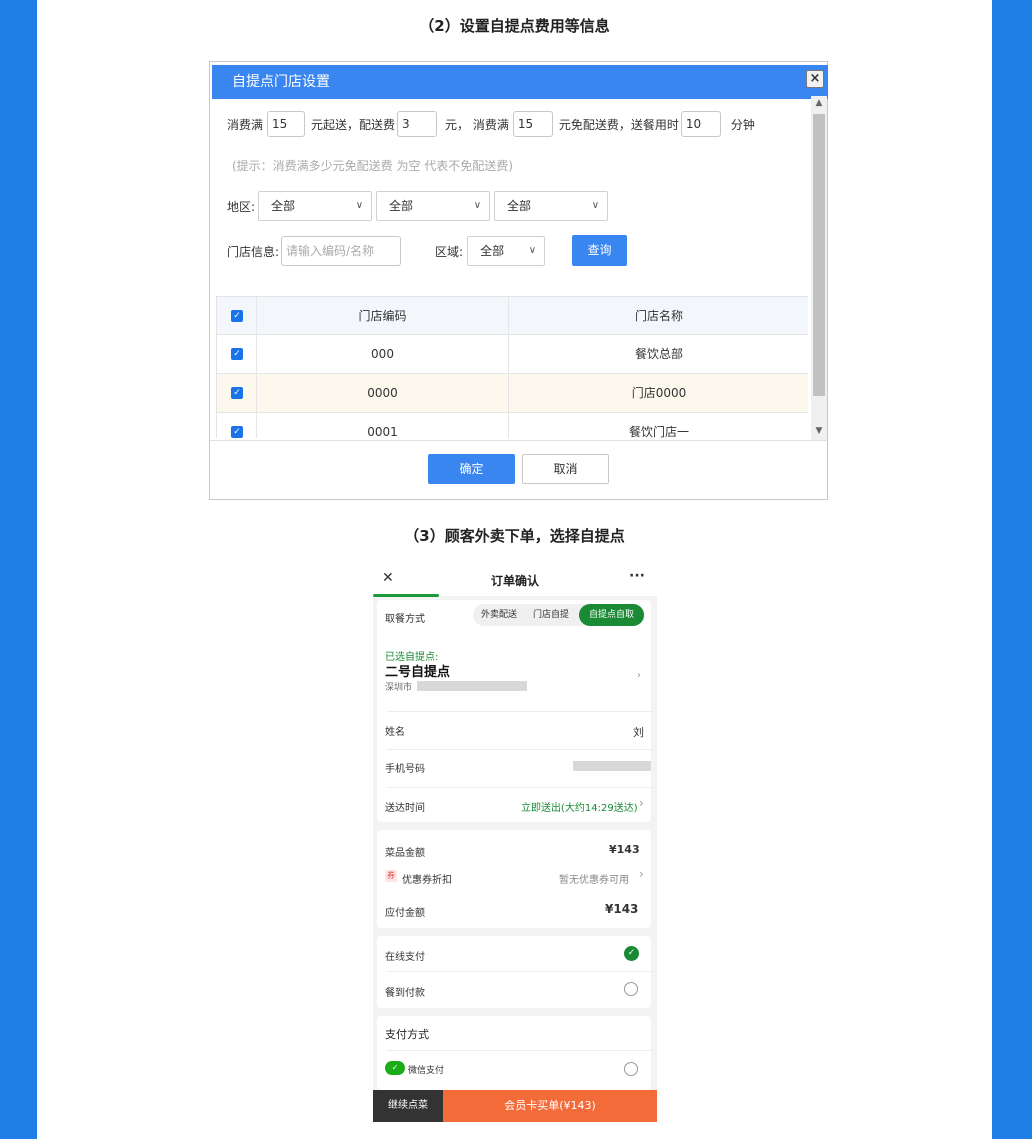 The height and width of the screenshot is (1139, 1032). I want to click on table-row: ✓ 0000 门店0000, so click(512, 393).